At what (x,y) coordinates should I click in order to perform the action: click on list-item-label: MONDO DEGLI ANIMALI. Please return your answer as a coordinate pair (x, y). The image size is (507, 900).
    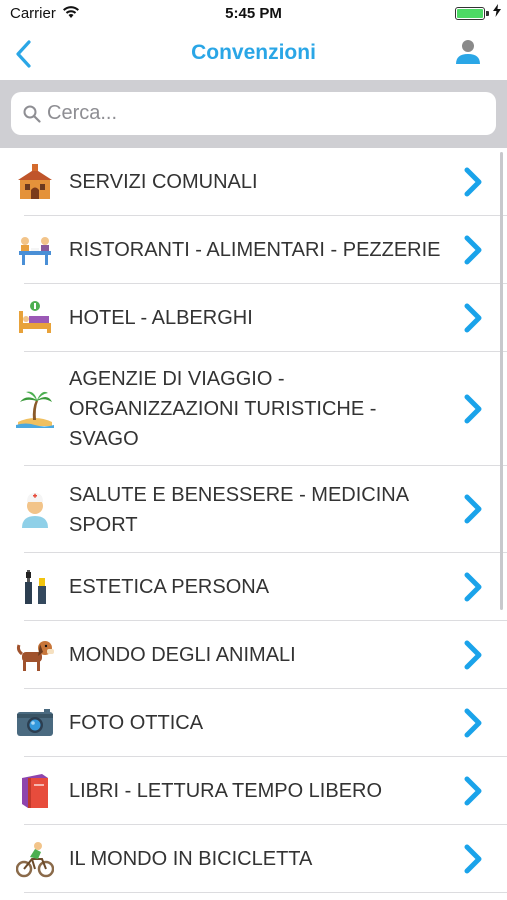
    Looking at the image, I should click on (182, 655).